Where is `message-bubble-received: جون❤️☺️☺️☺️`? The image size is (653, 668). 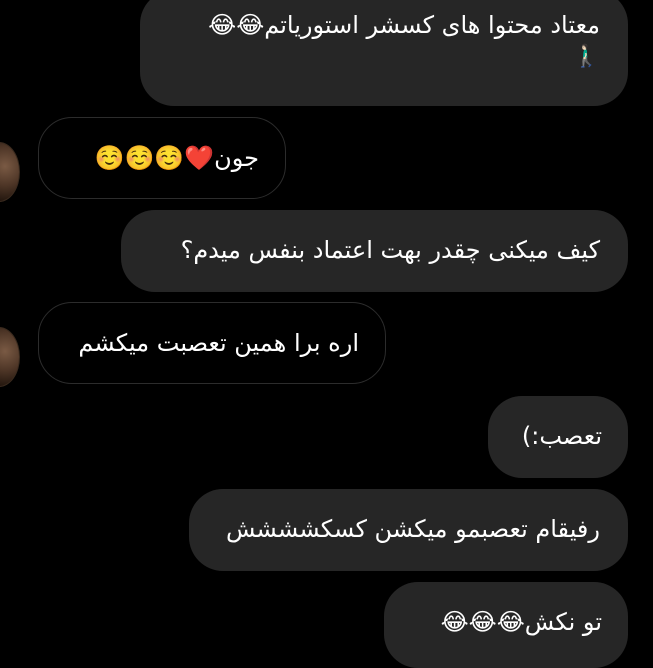
message-bubble-received: جون❤️☺️☺️☺️ is located at coordinates (162, 158).